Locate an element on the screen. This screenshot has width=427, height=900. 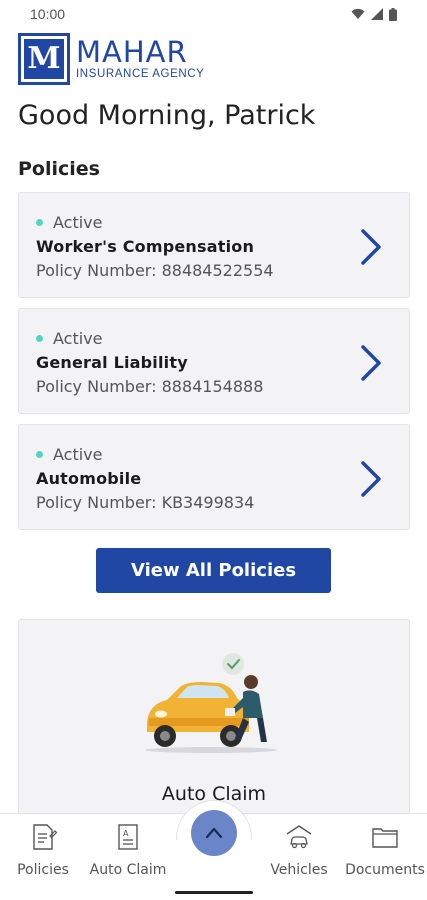
folder-icon is located at coordinates (385, 838).